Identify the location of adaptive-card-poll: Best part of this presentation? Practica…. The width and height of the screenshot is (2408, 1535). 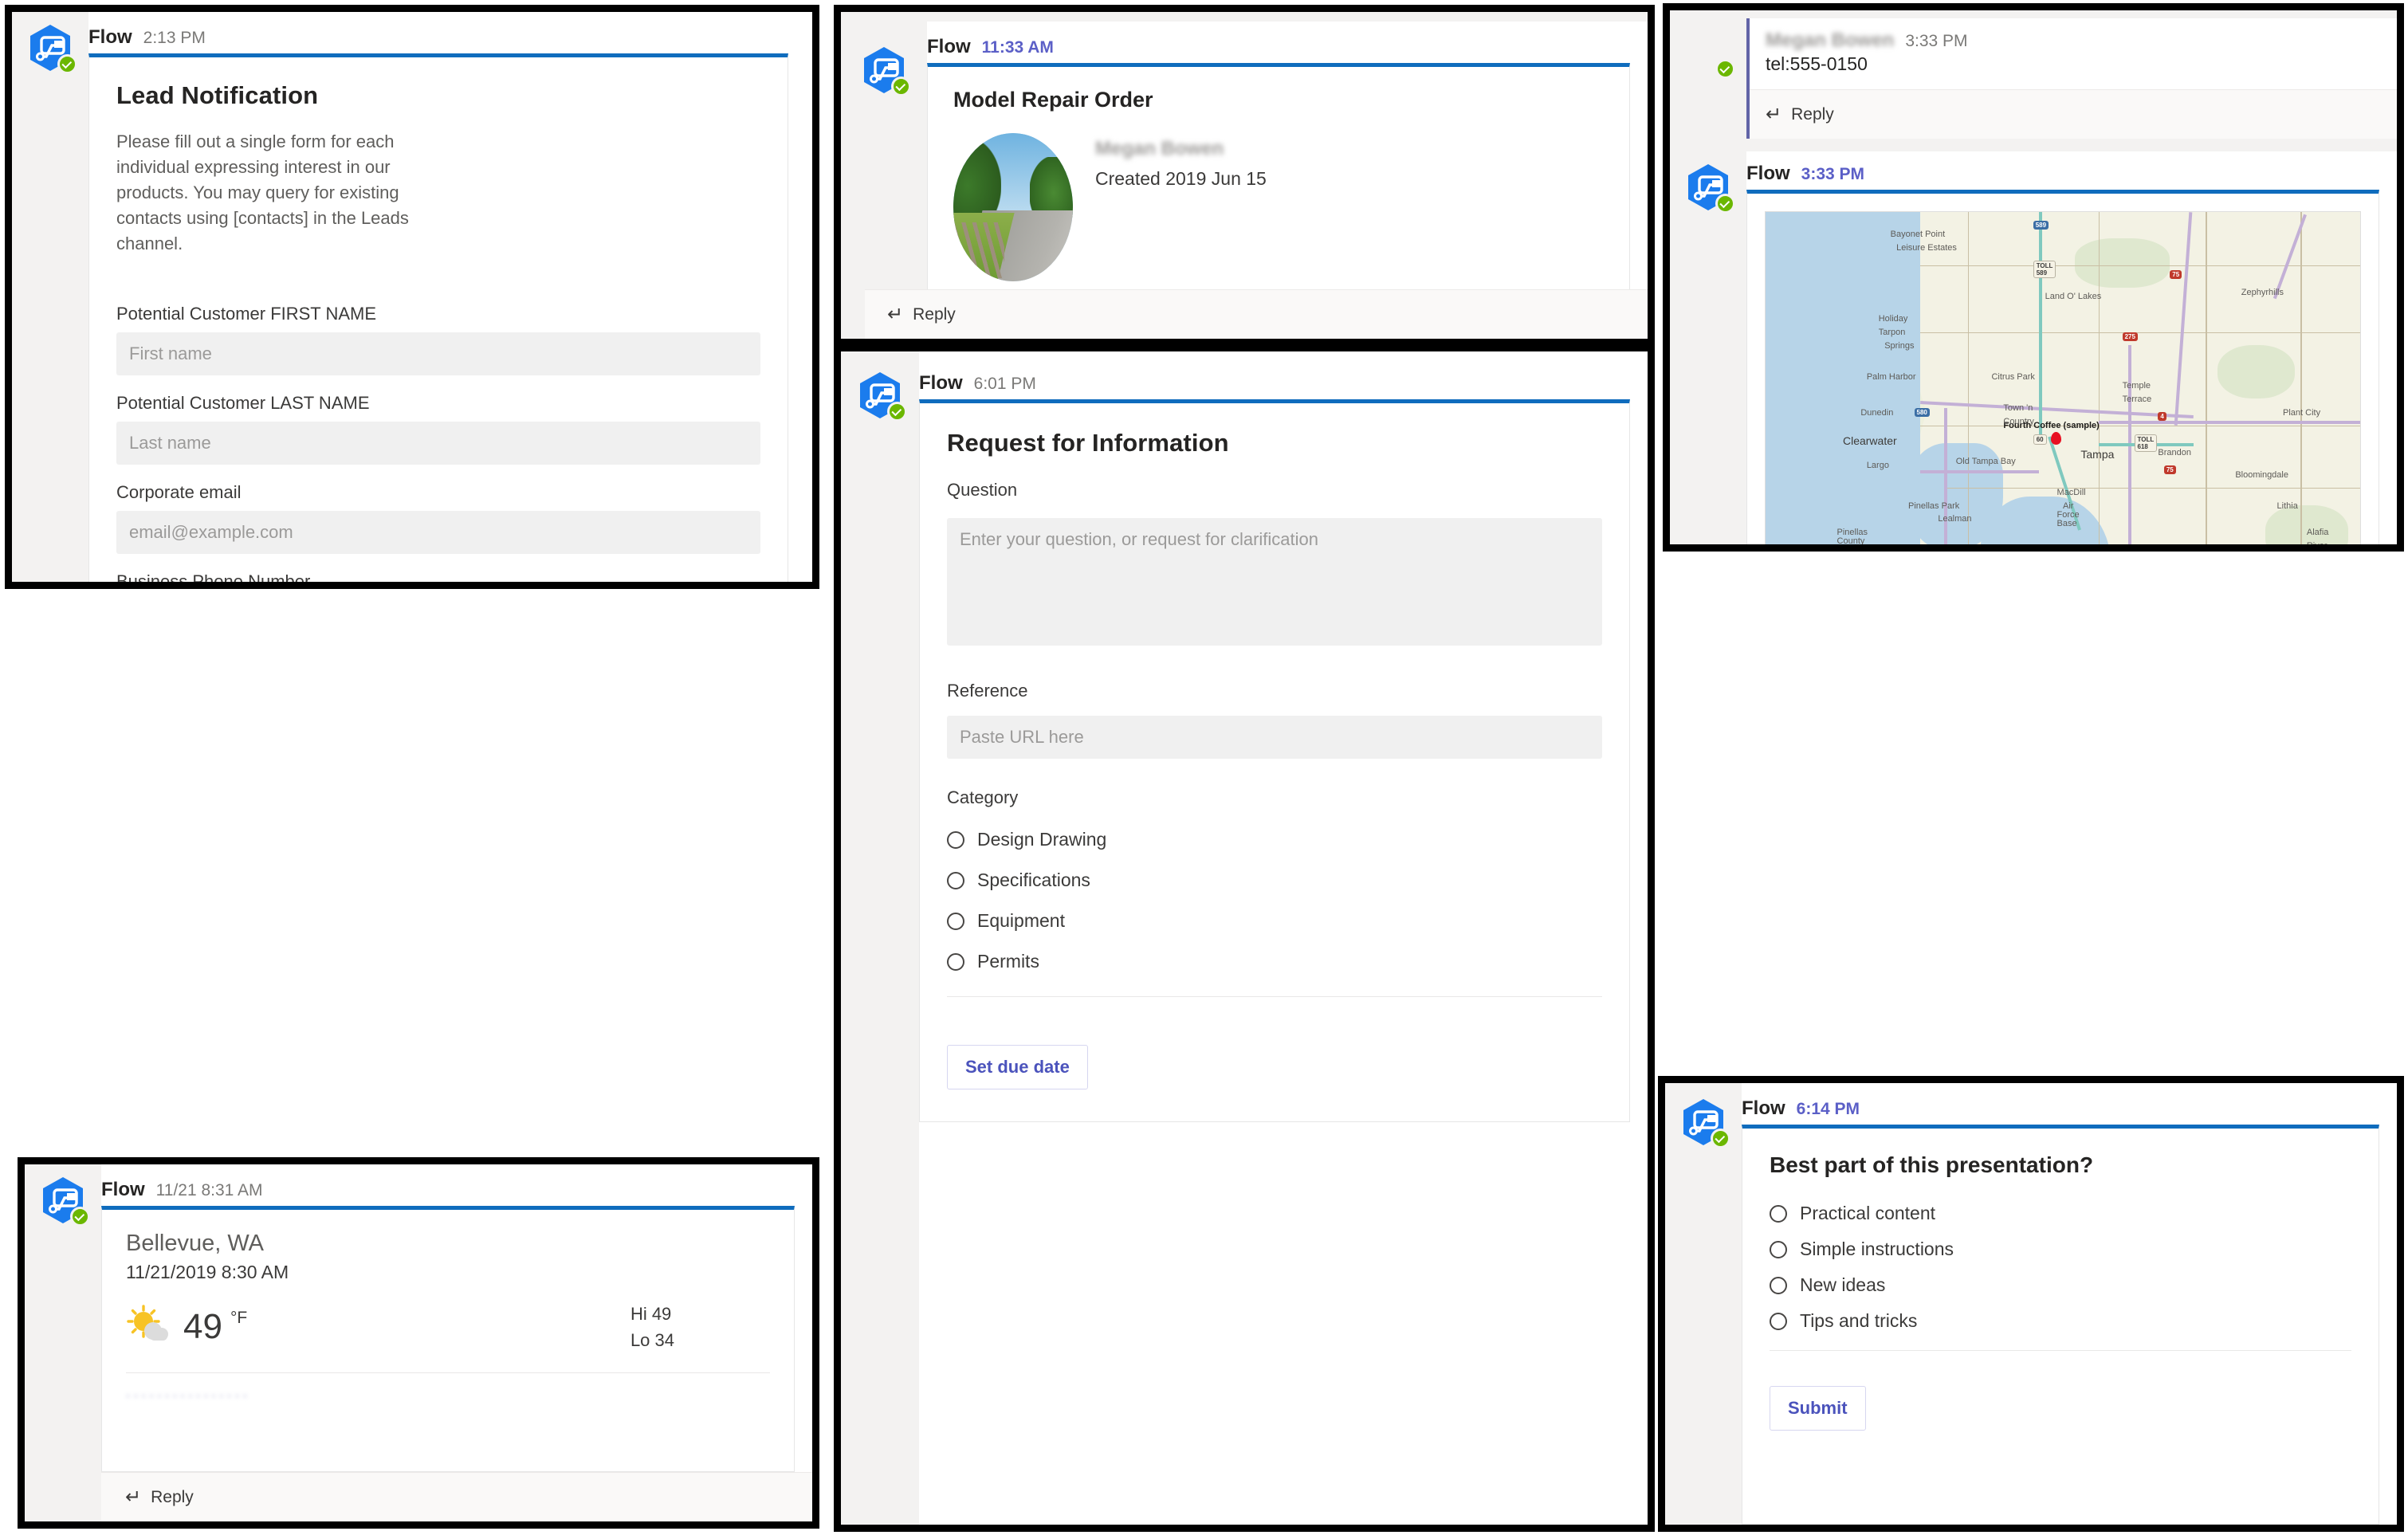
(2060, 1325).